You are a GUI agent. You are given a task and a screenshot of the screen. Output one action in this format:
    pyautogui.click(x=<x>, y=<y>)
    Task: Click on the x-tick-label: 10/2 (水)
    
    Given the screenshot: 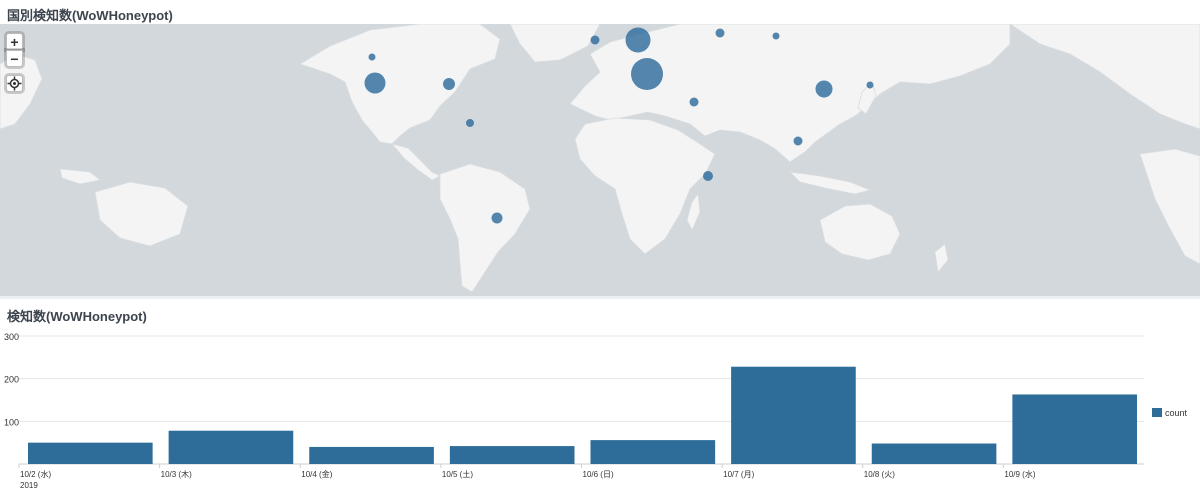 What is the action you would take?
    pyautogui.click(x=35, y=474)
    